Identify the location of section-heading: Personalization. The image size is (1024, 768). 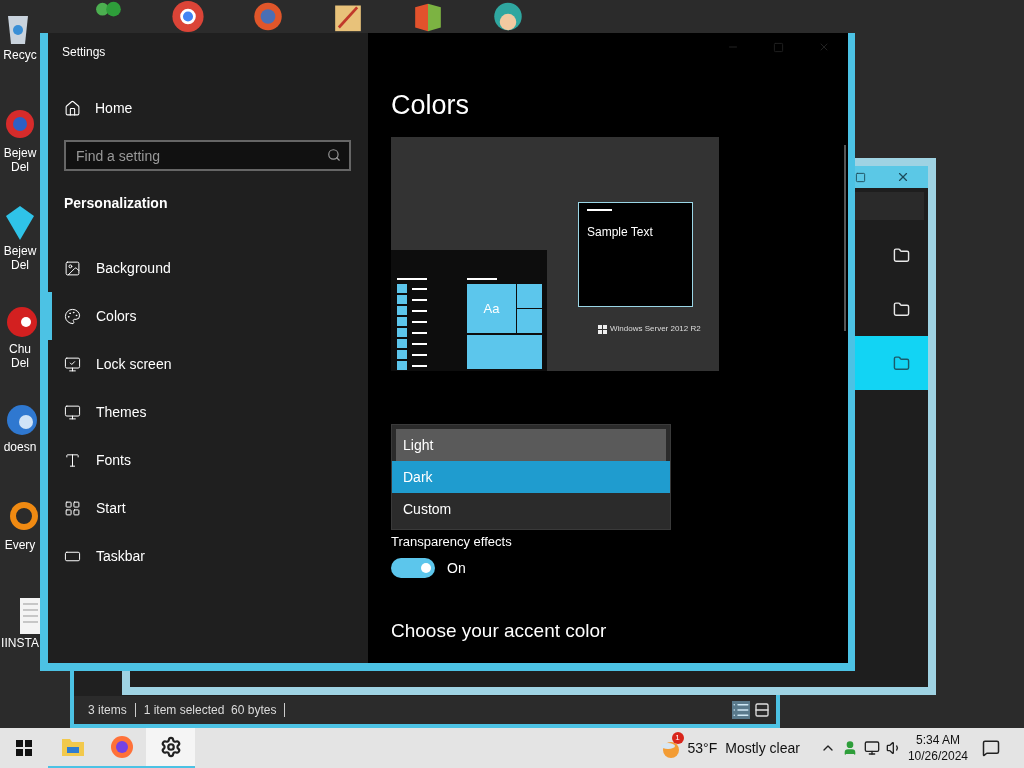
(116, 203).